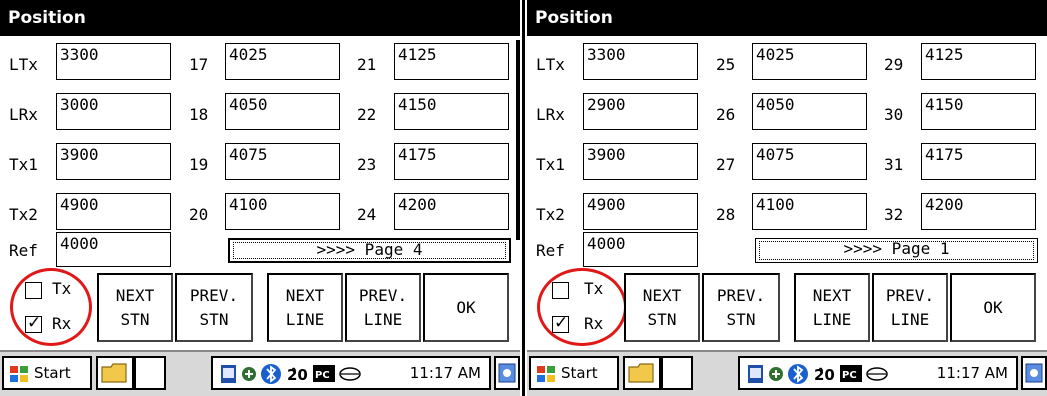  Describe the element at coordinates (367, 164) in the screenshot. I see `point-number-label: 23` at that location.